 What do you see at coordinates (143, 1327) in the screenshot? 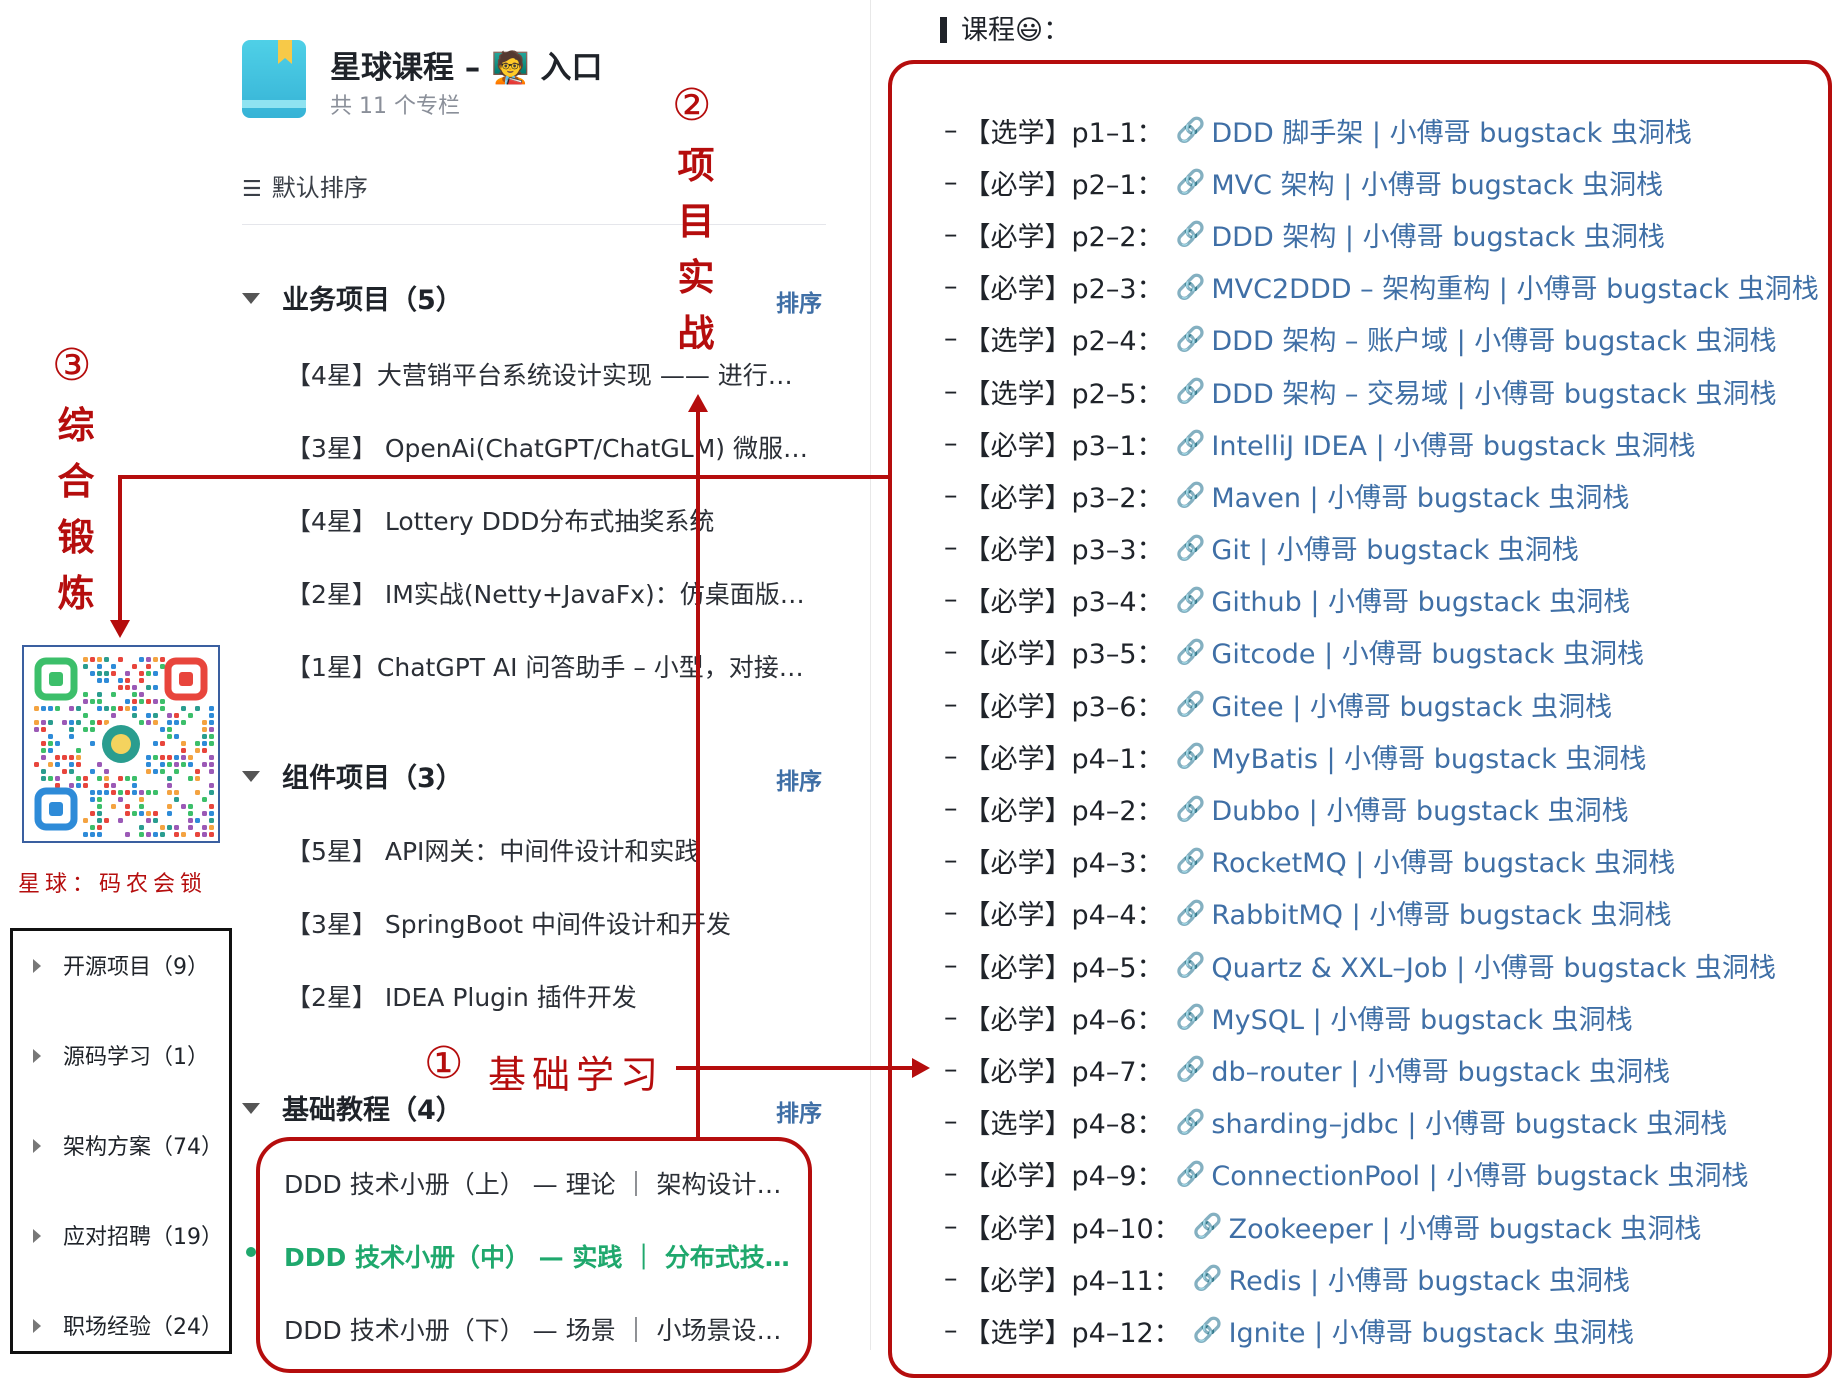
I see `category-label: 职场经验（24）` at bounding box center [143, 1327].